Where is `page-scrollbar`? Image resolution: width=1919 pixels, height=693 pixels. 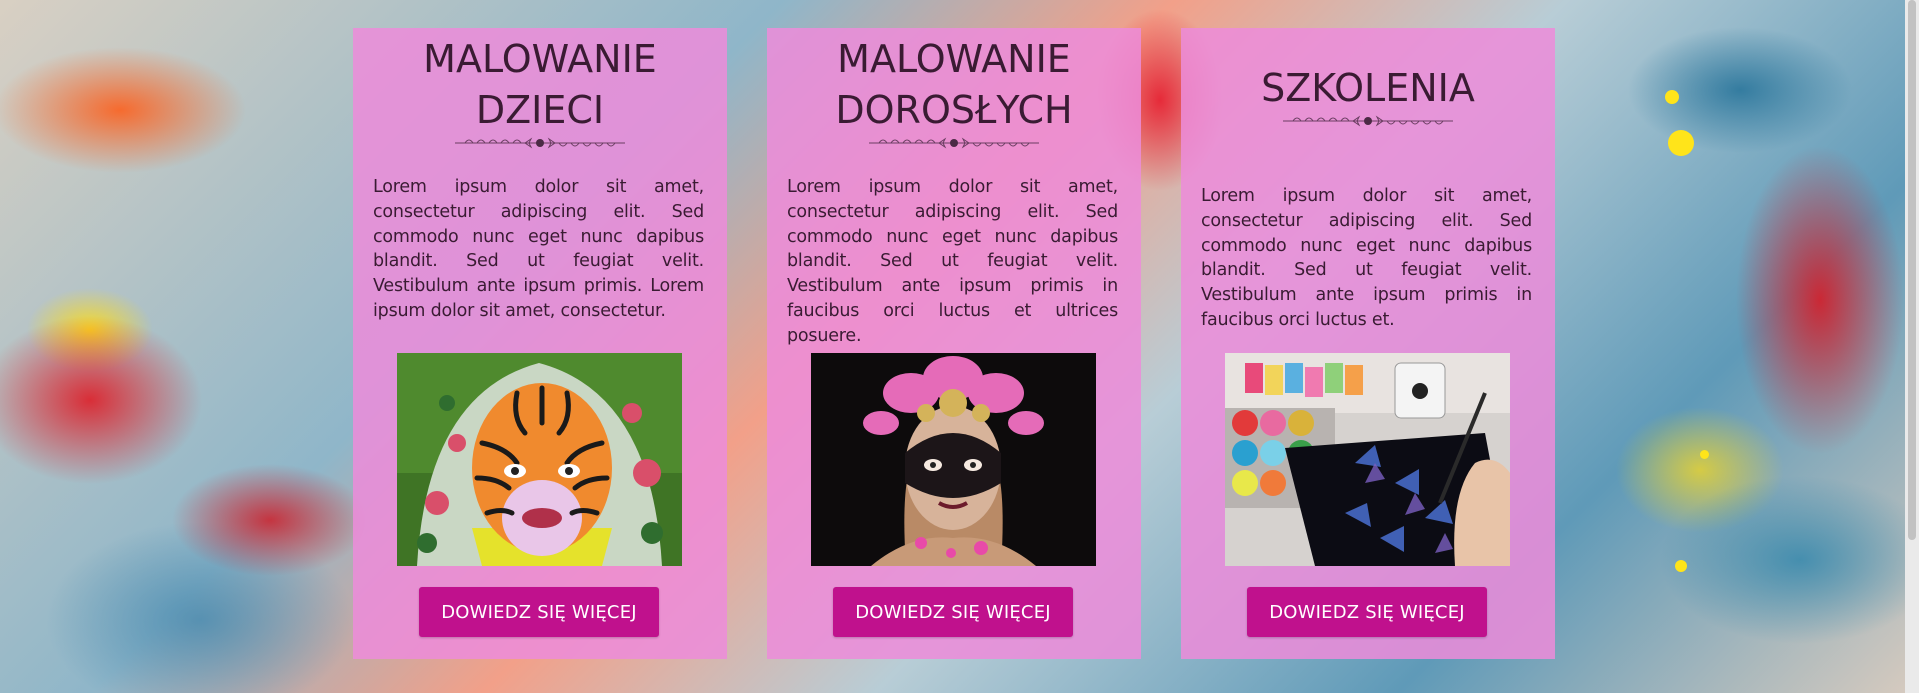
page-scrollbar is located at coordinates (1912, 346).